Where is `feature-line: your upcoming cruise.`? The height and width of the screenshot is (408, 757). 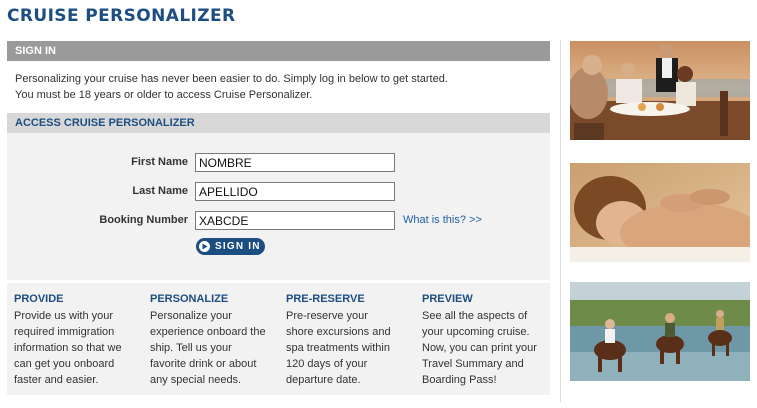
feature-line: your upcoming cruise. is located at coordinates (476, 332).